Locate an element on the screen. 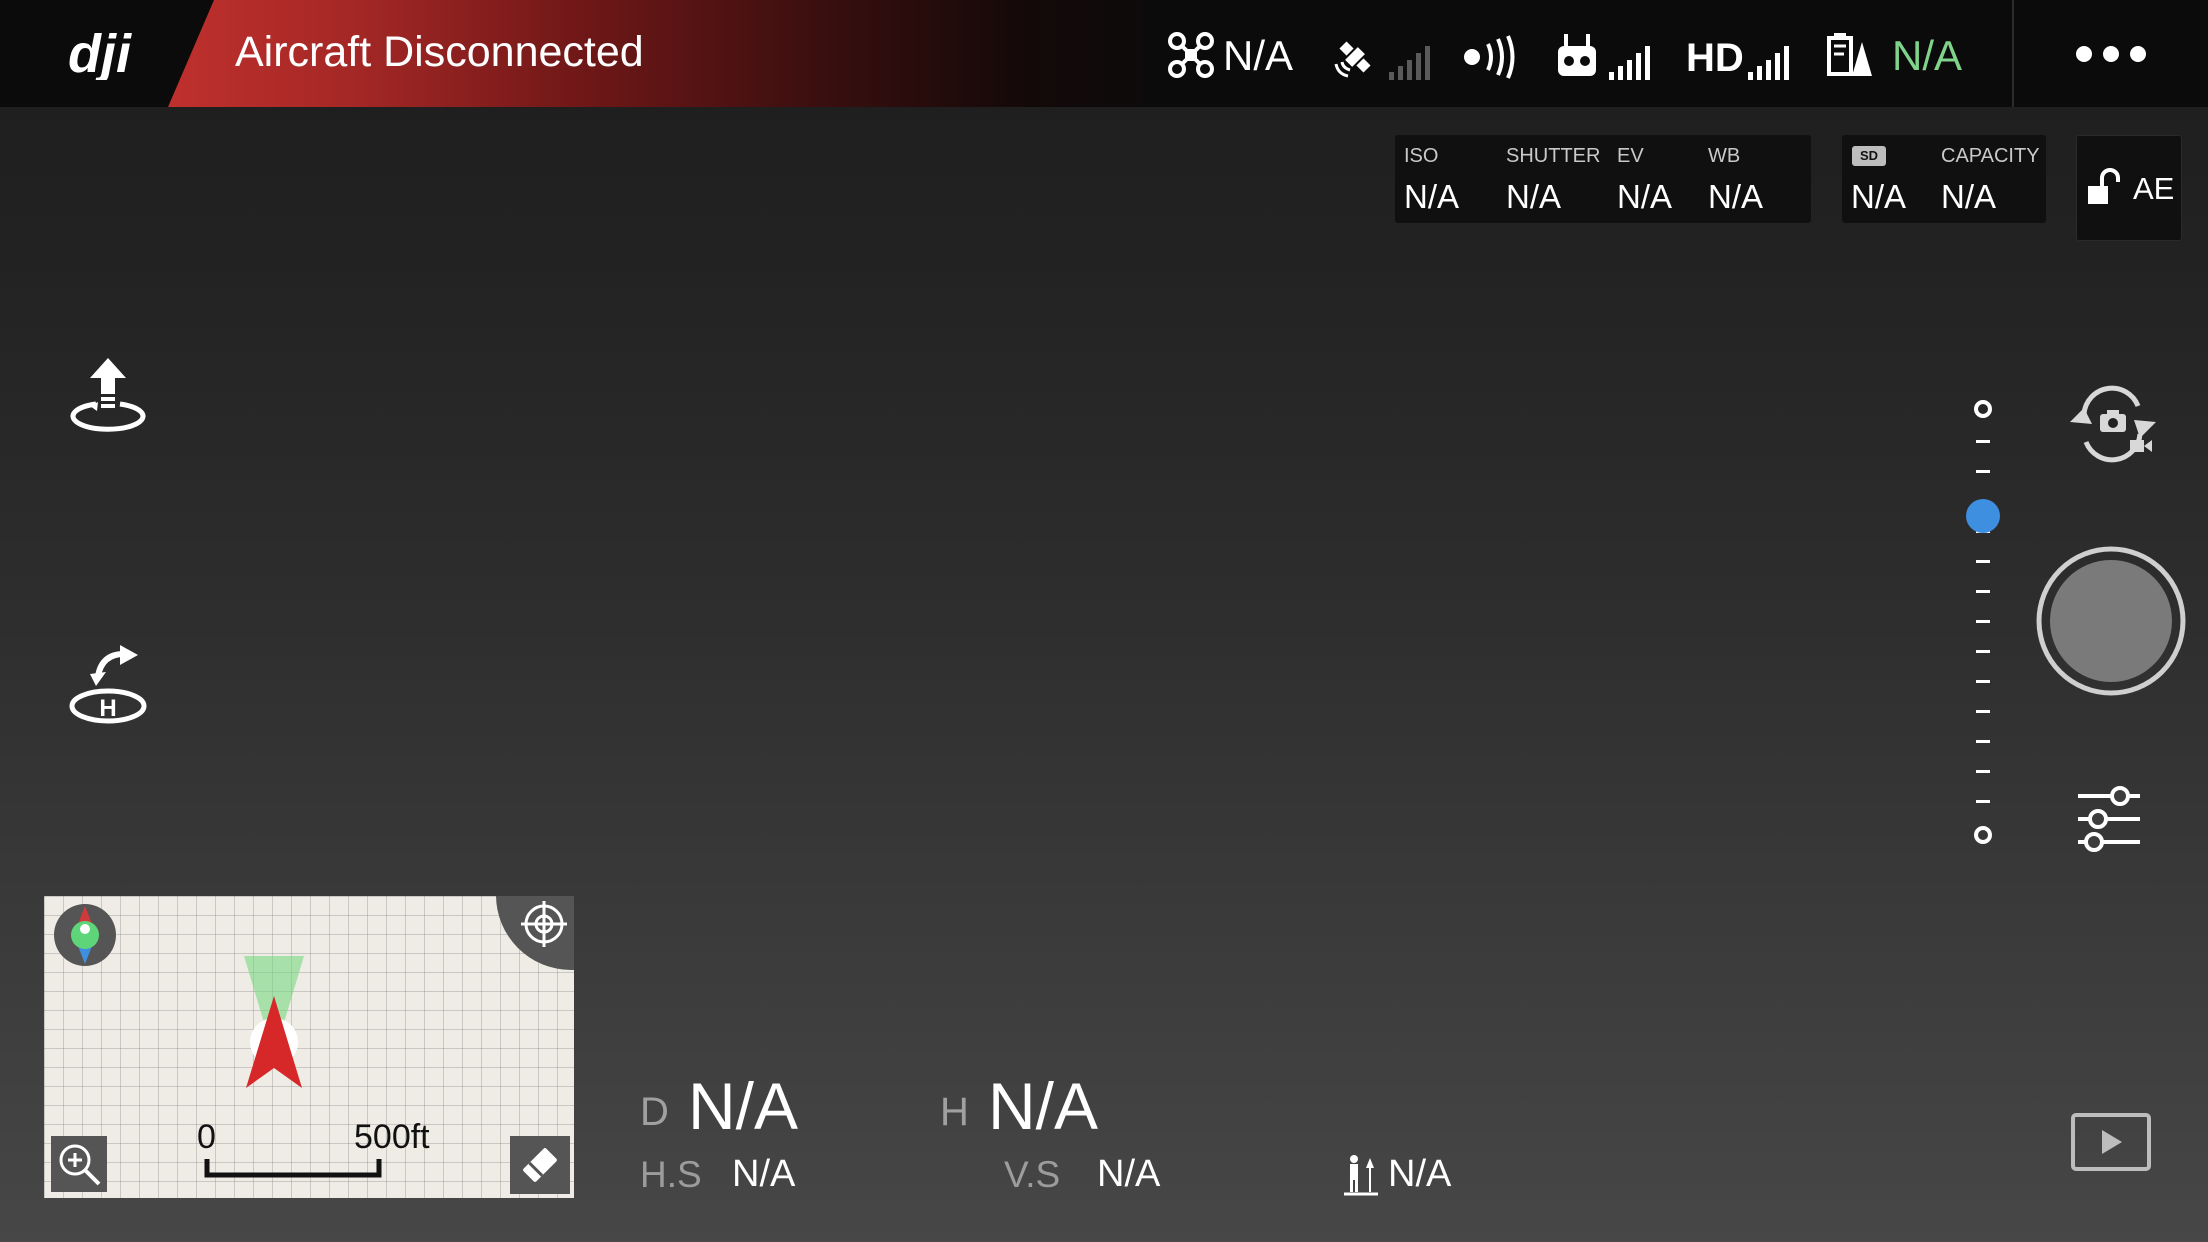 This screenshot has height=1242, width=2208. zoom-slider-bottom-stop is located at coordinates (1983, 835).